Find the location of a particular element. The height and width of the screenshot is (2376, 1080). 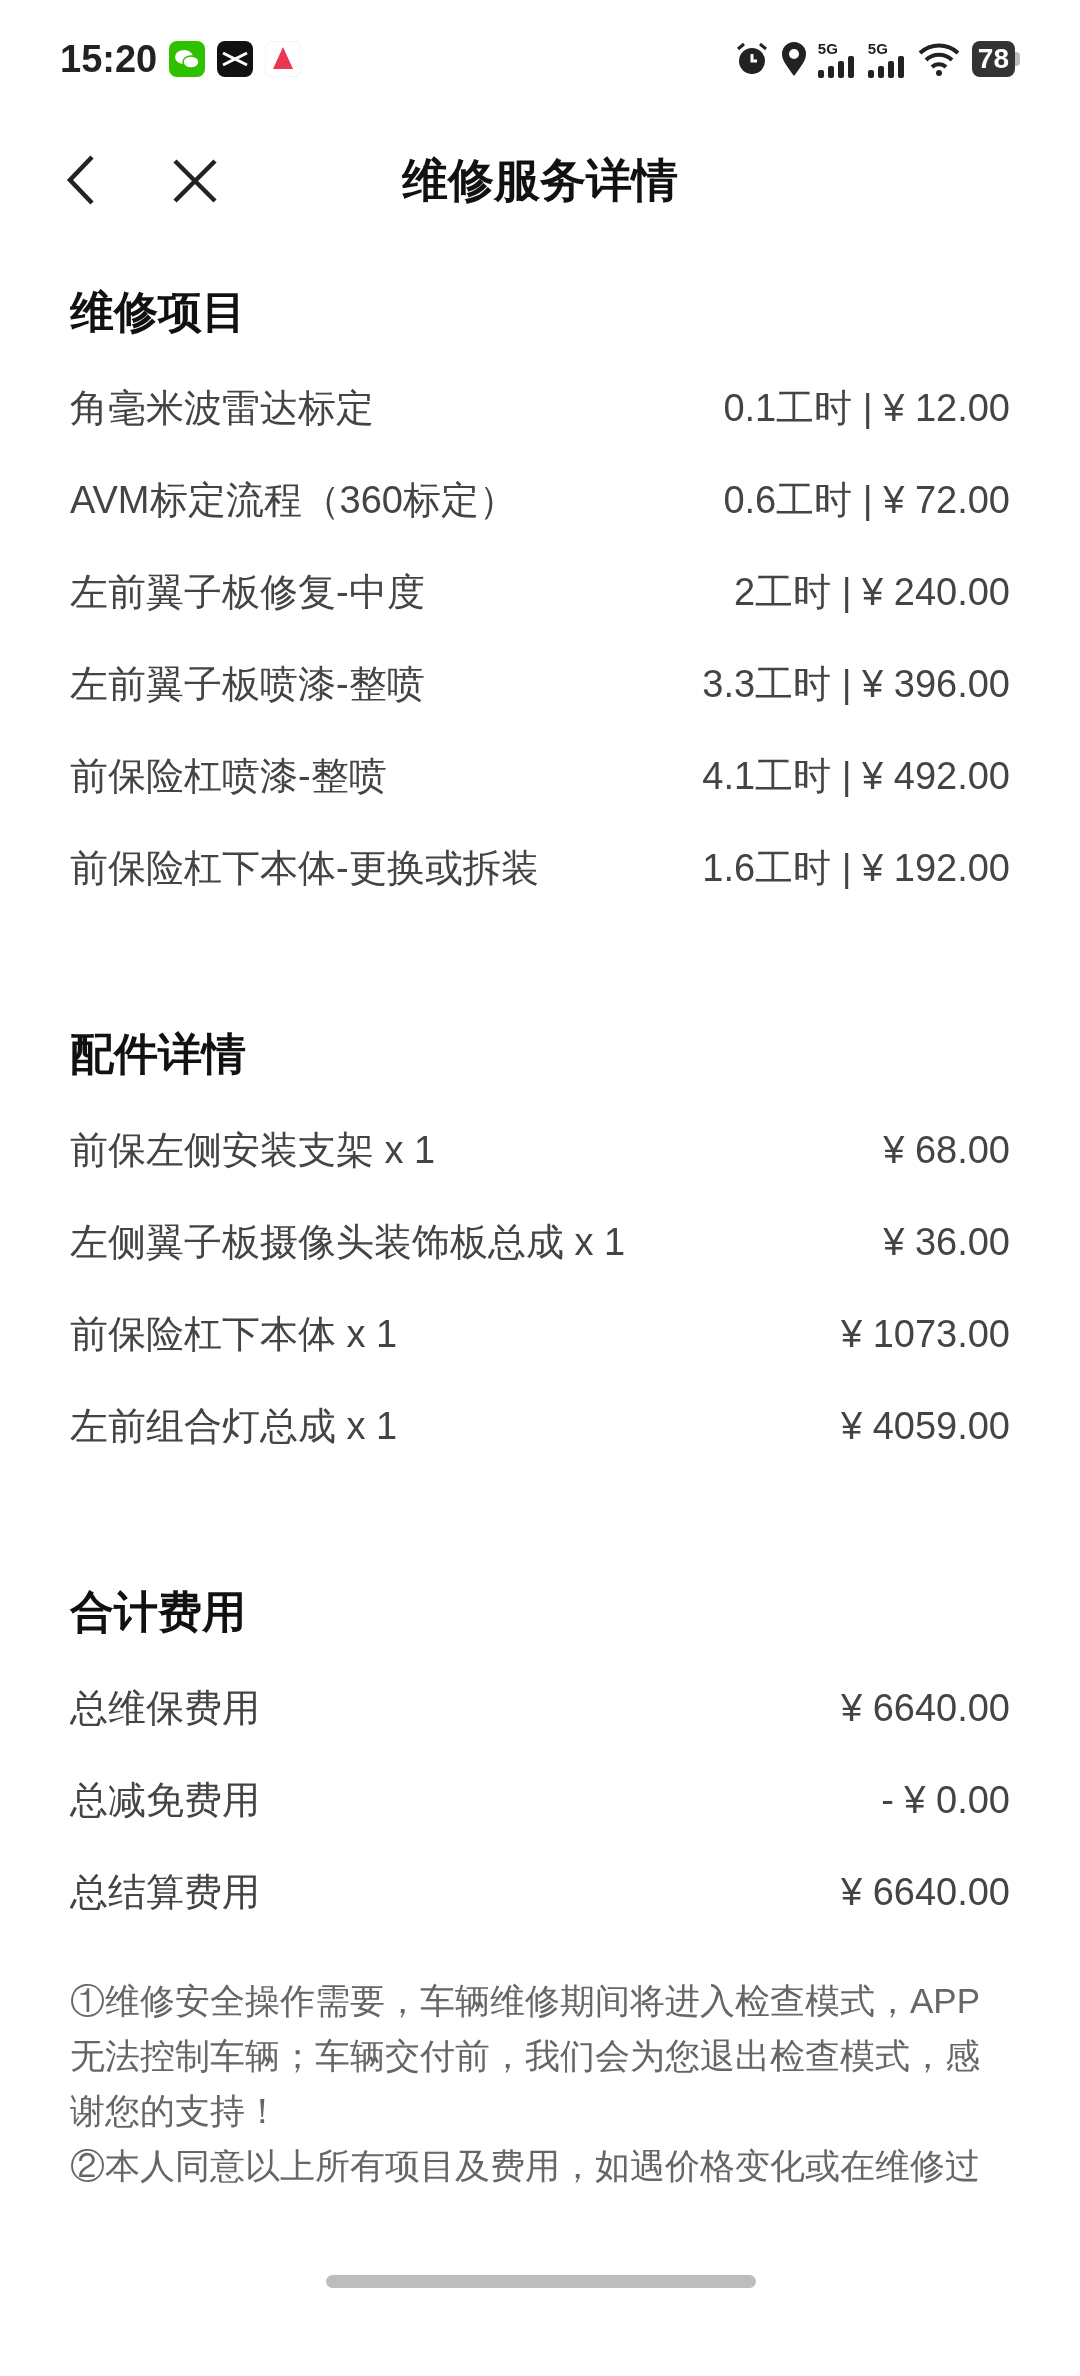

row-value: 0.1工时 | ¥ 12.00 is located at coordinates (866, 408).